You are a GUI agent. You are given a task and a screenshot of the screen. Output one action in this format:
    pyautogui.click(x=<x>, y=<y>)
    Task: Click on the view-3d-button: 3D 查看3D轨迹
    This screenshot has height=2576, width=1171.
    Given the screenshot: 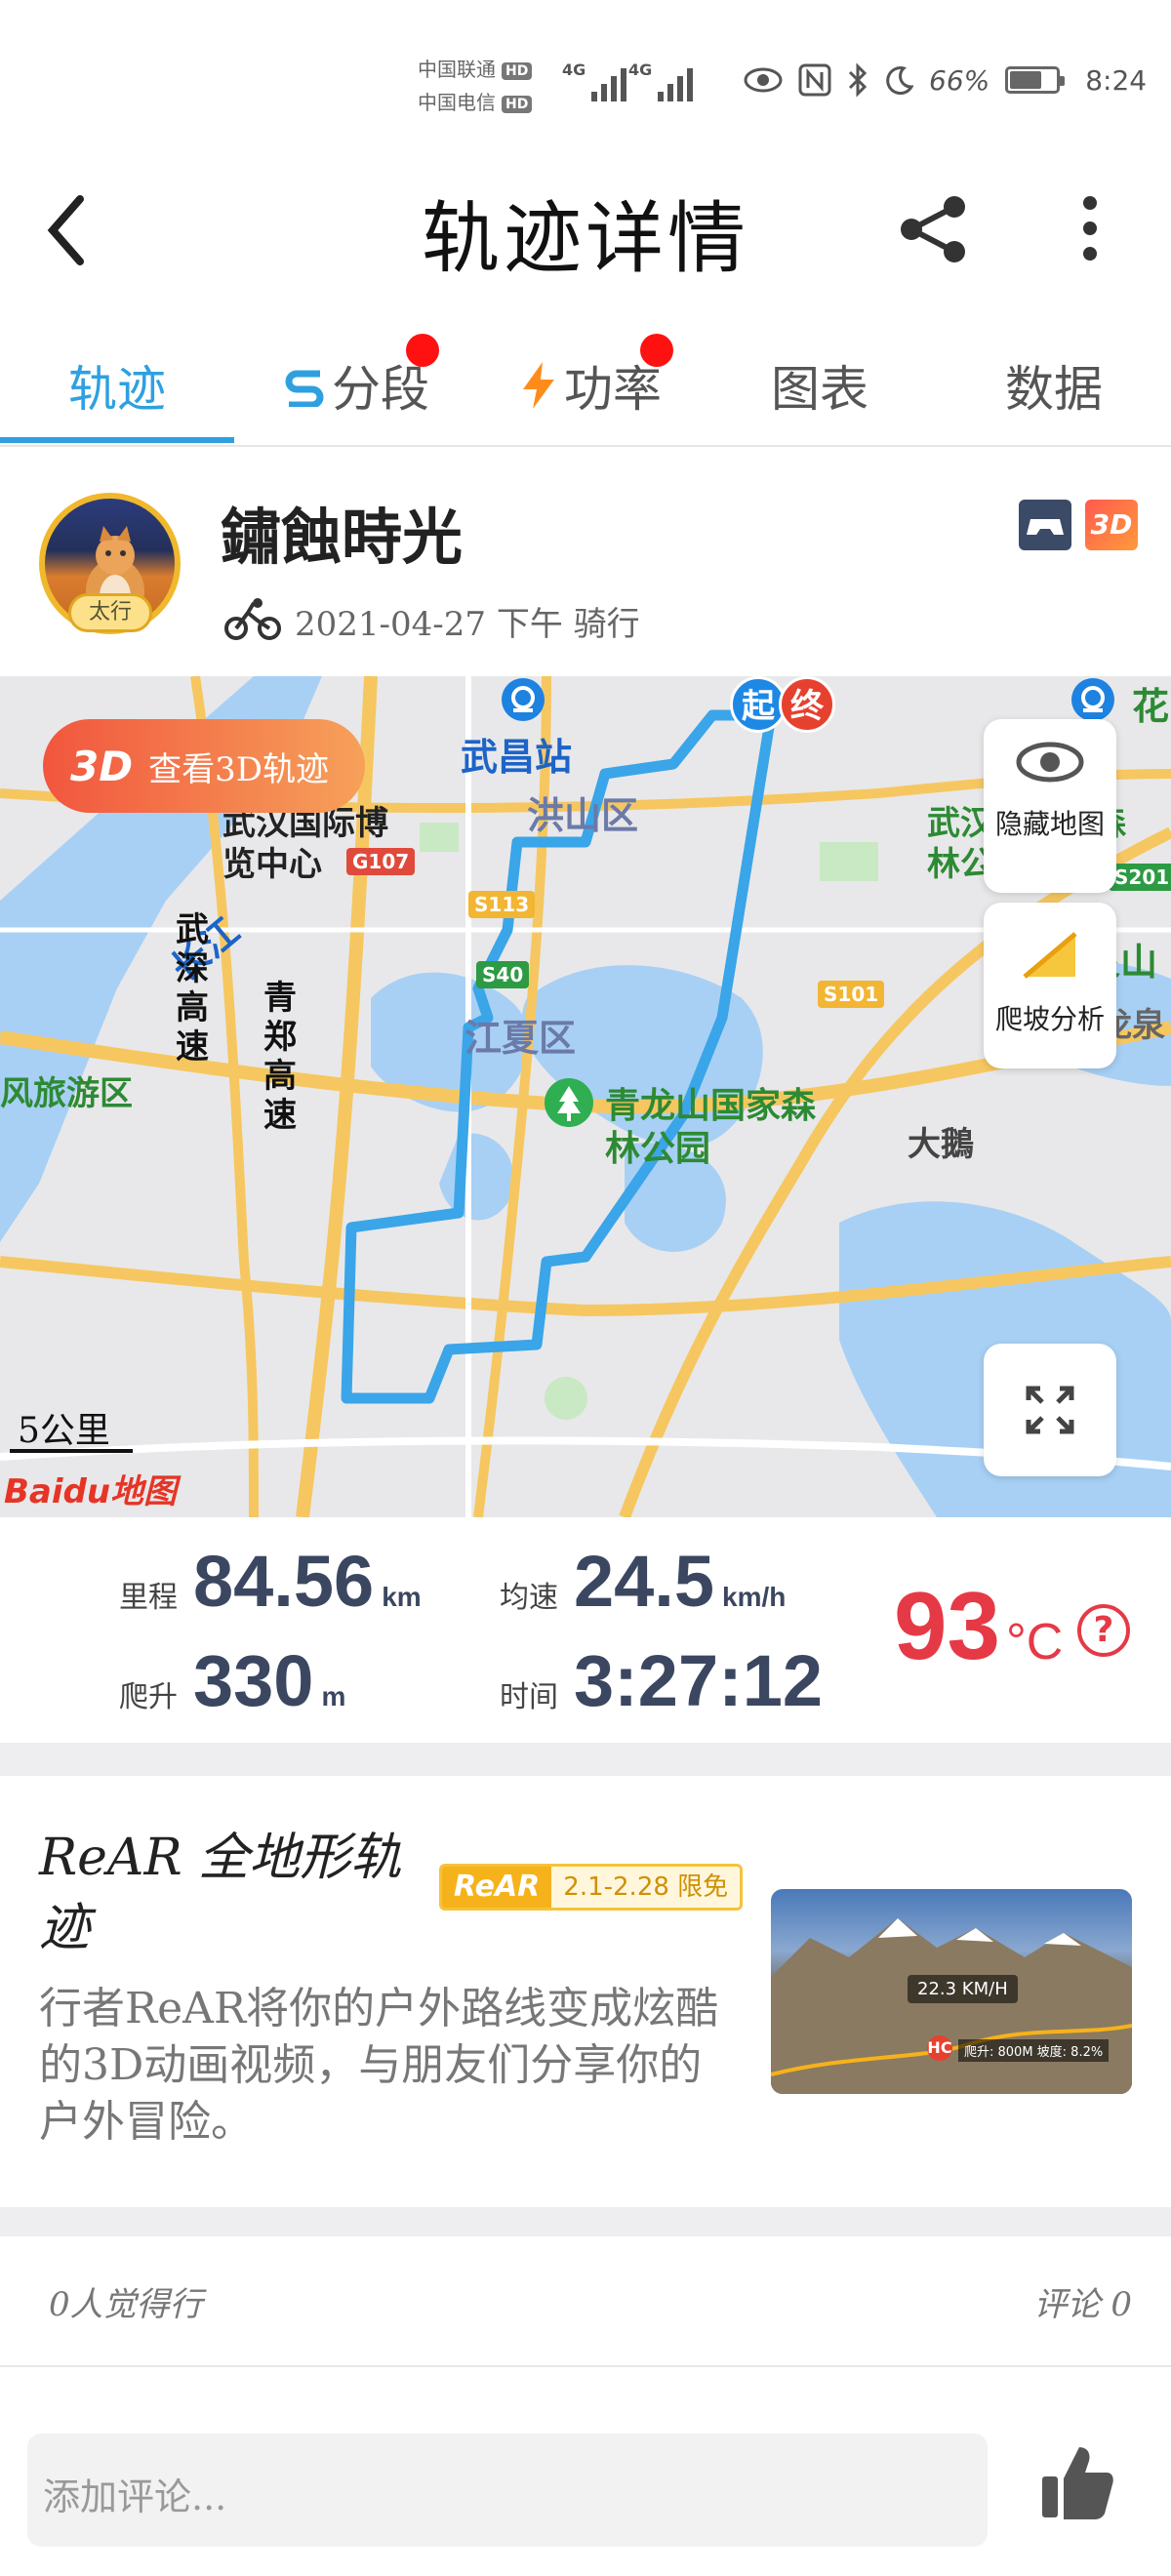 What is the action you would take?
    pyautogui.click(x=204, y=766)
    